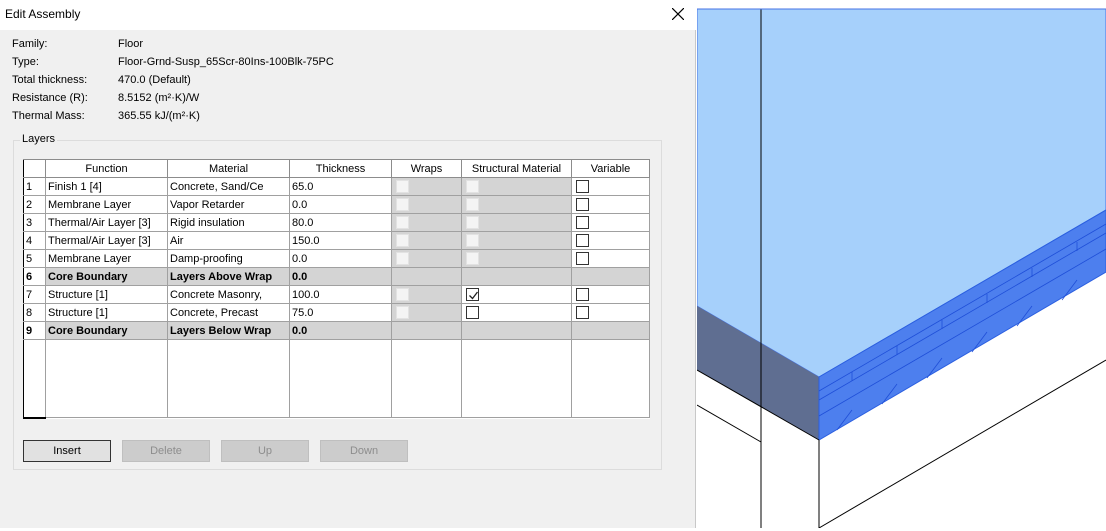  Describe the element at coordinates (228, 186) in the screenshot. I see `material-cell: Concrete, Sand/Ce` at that location.